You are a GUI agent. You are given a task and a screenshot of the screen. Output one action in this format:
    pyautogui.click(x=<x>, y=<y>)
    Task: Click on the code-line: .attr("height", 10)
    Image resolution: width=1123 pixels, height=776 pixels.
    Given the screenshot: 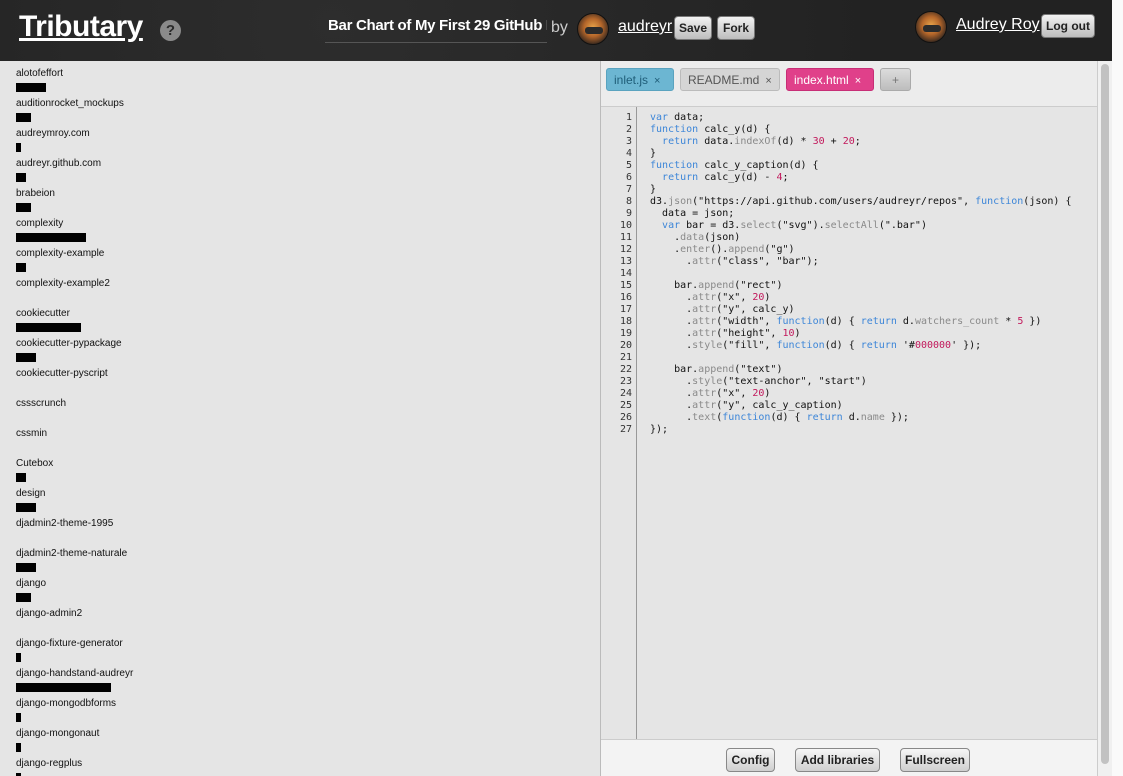 What is the action you would take?
    pyautogui.click(x=725, y=333)
    